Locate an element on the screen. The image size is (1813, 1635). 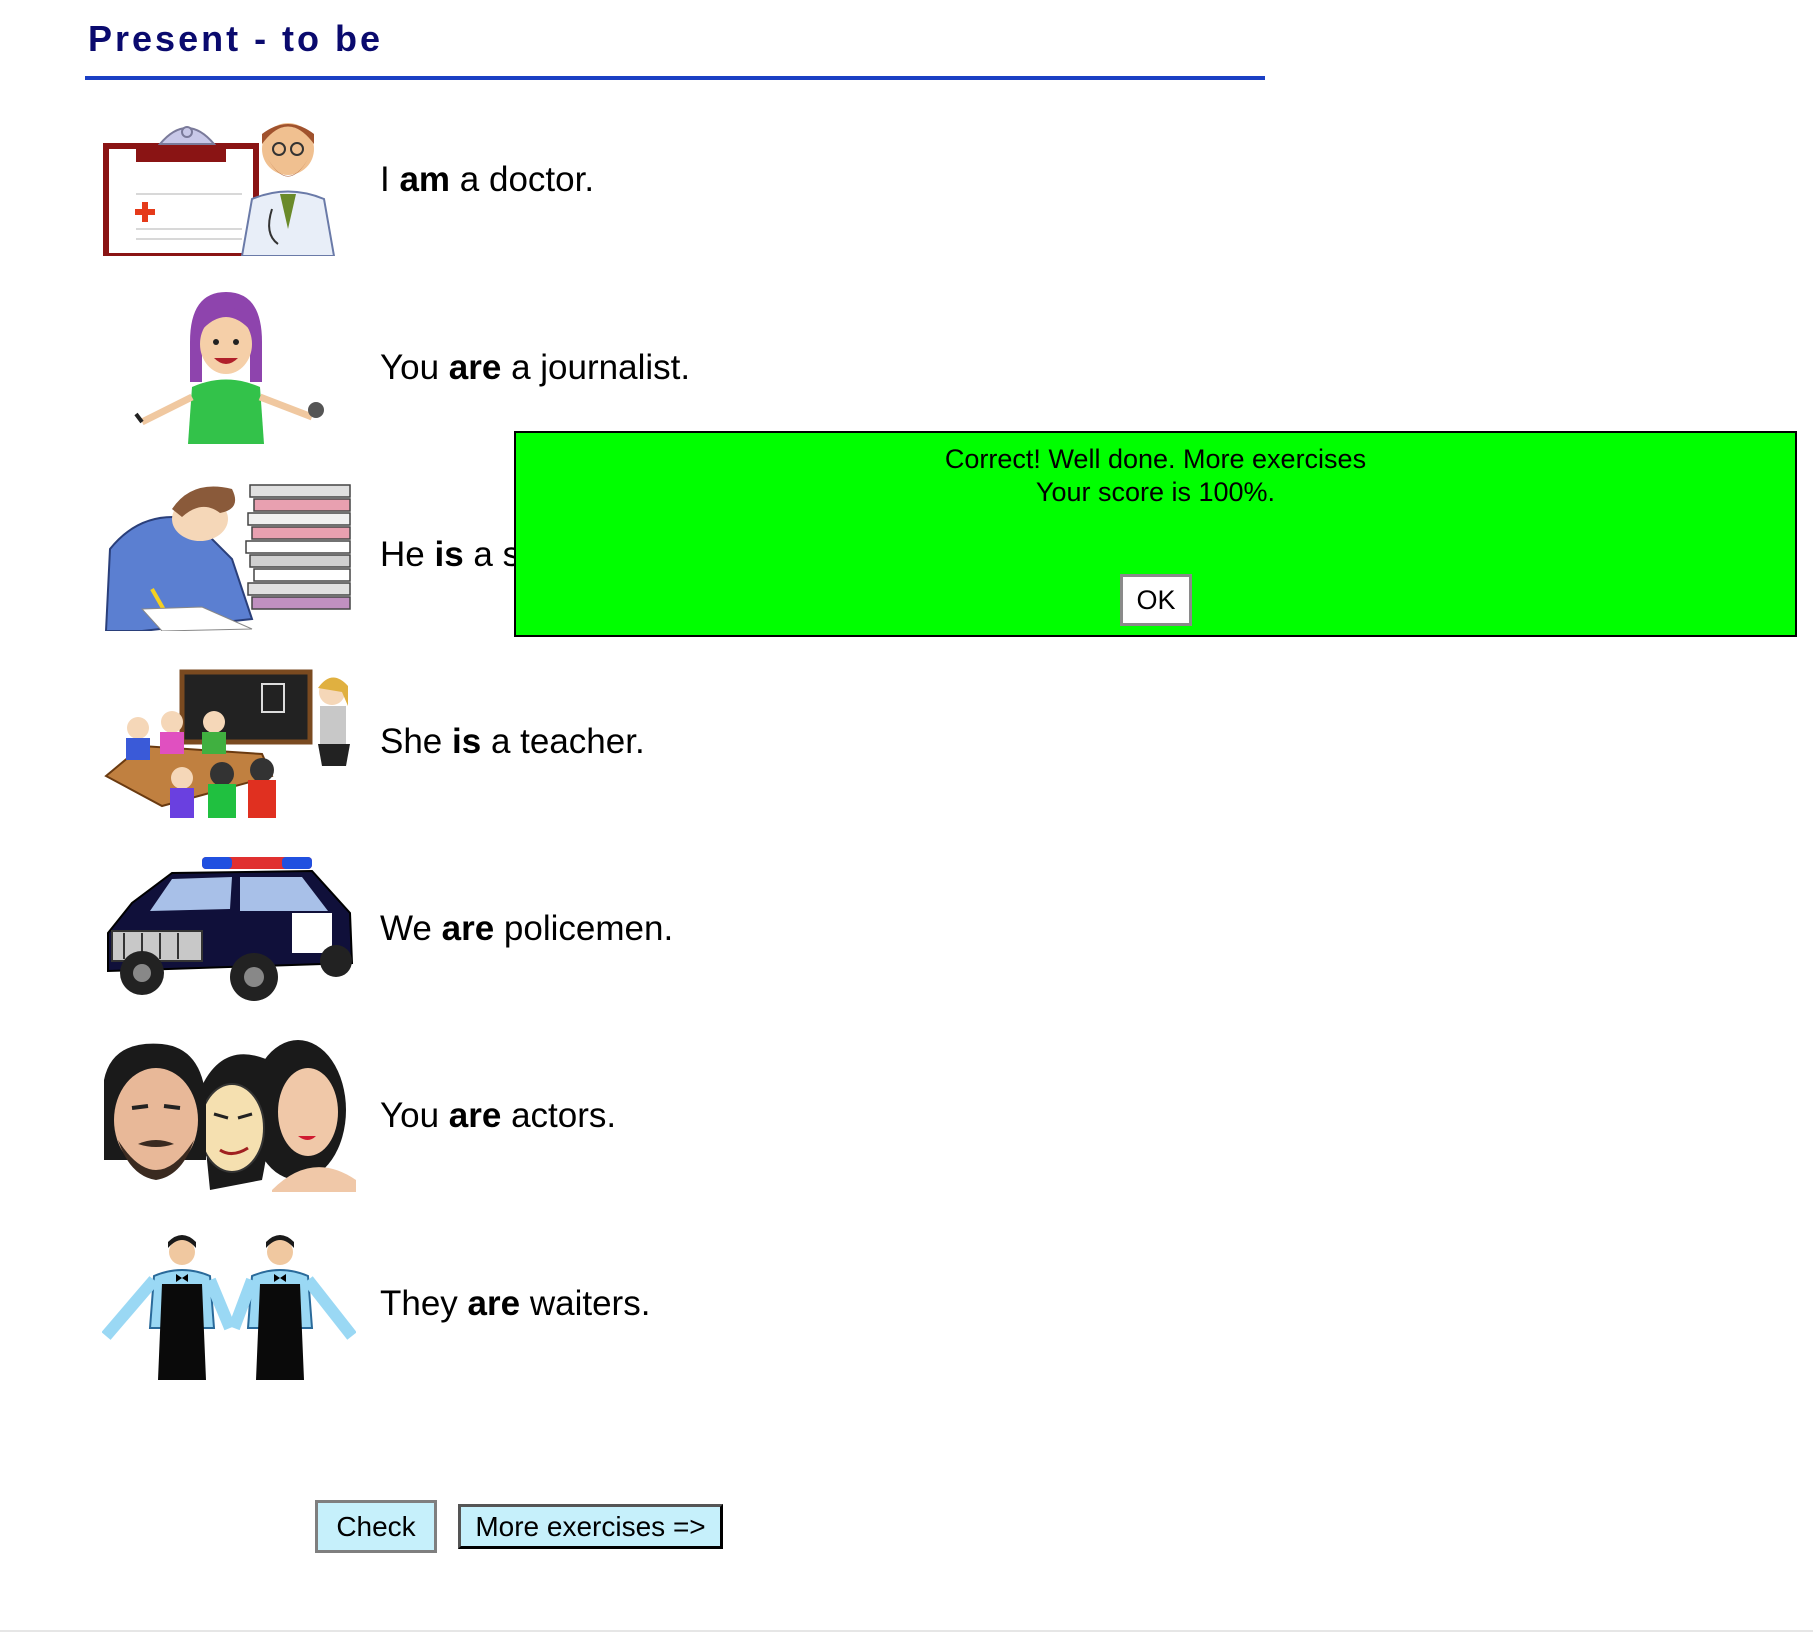
sentence-text: She is a teacher. is located at coordinates (512, 741).